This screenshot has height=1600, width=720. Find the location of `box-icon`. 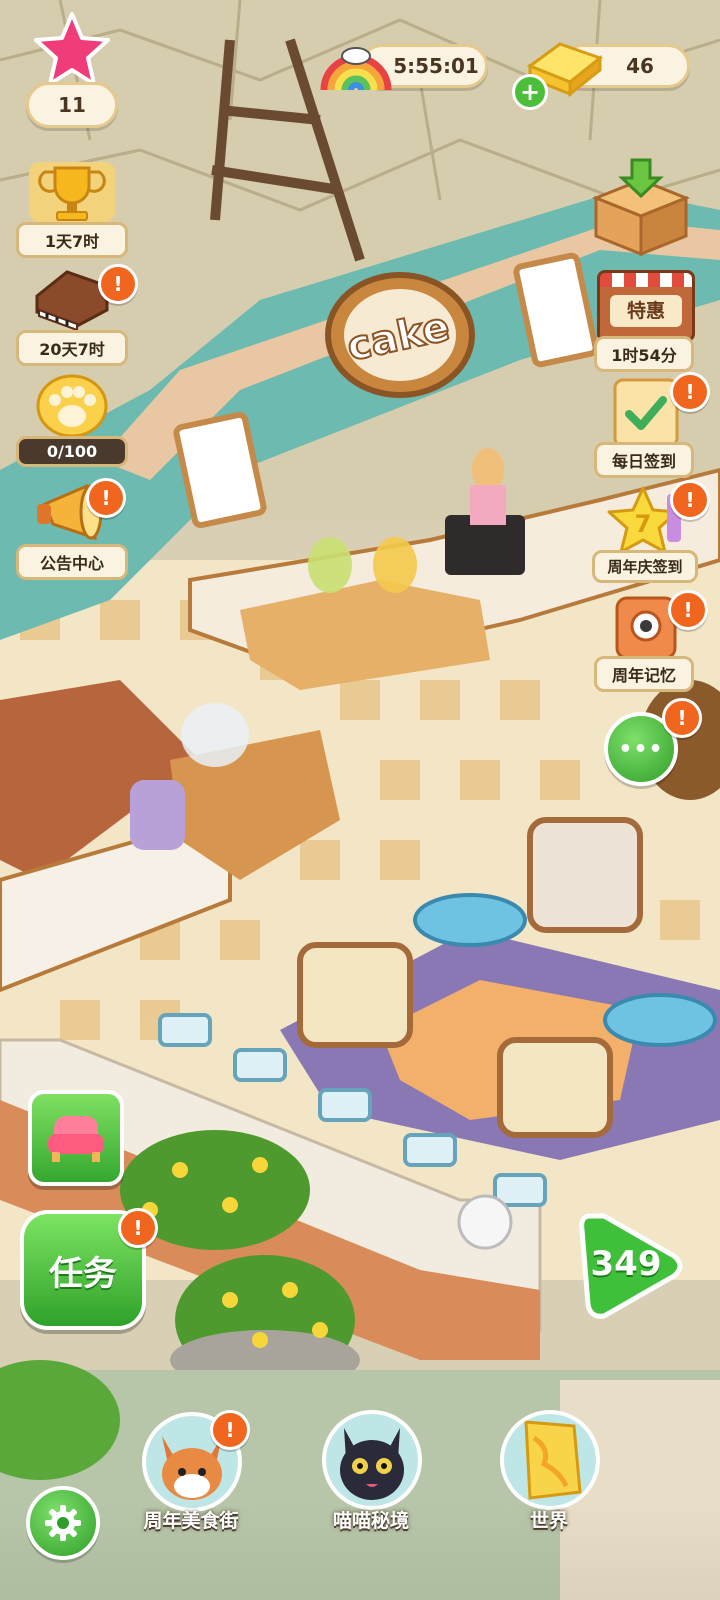

box-icon is located at coordinates (641, 207).